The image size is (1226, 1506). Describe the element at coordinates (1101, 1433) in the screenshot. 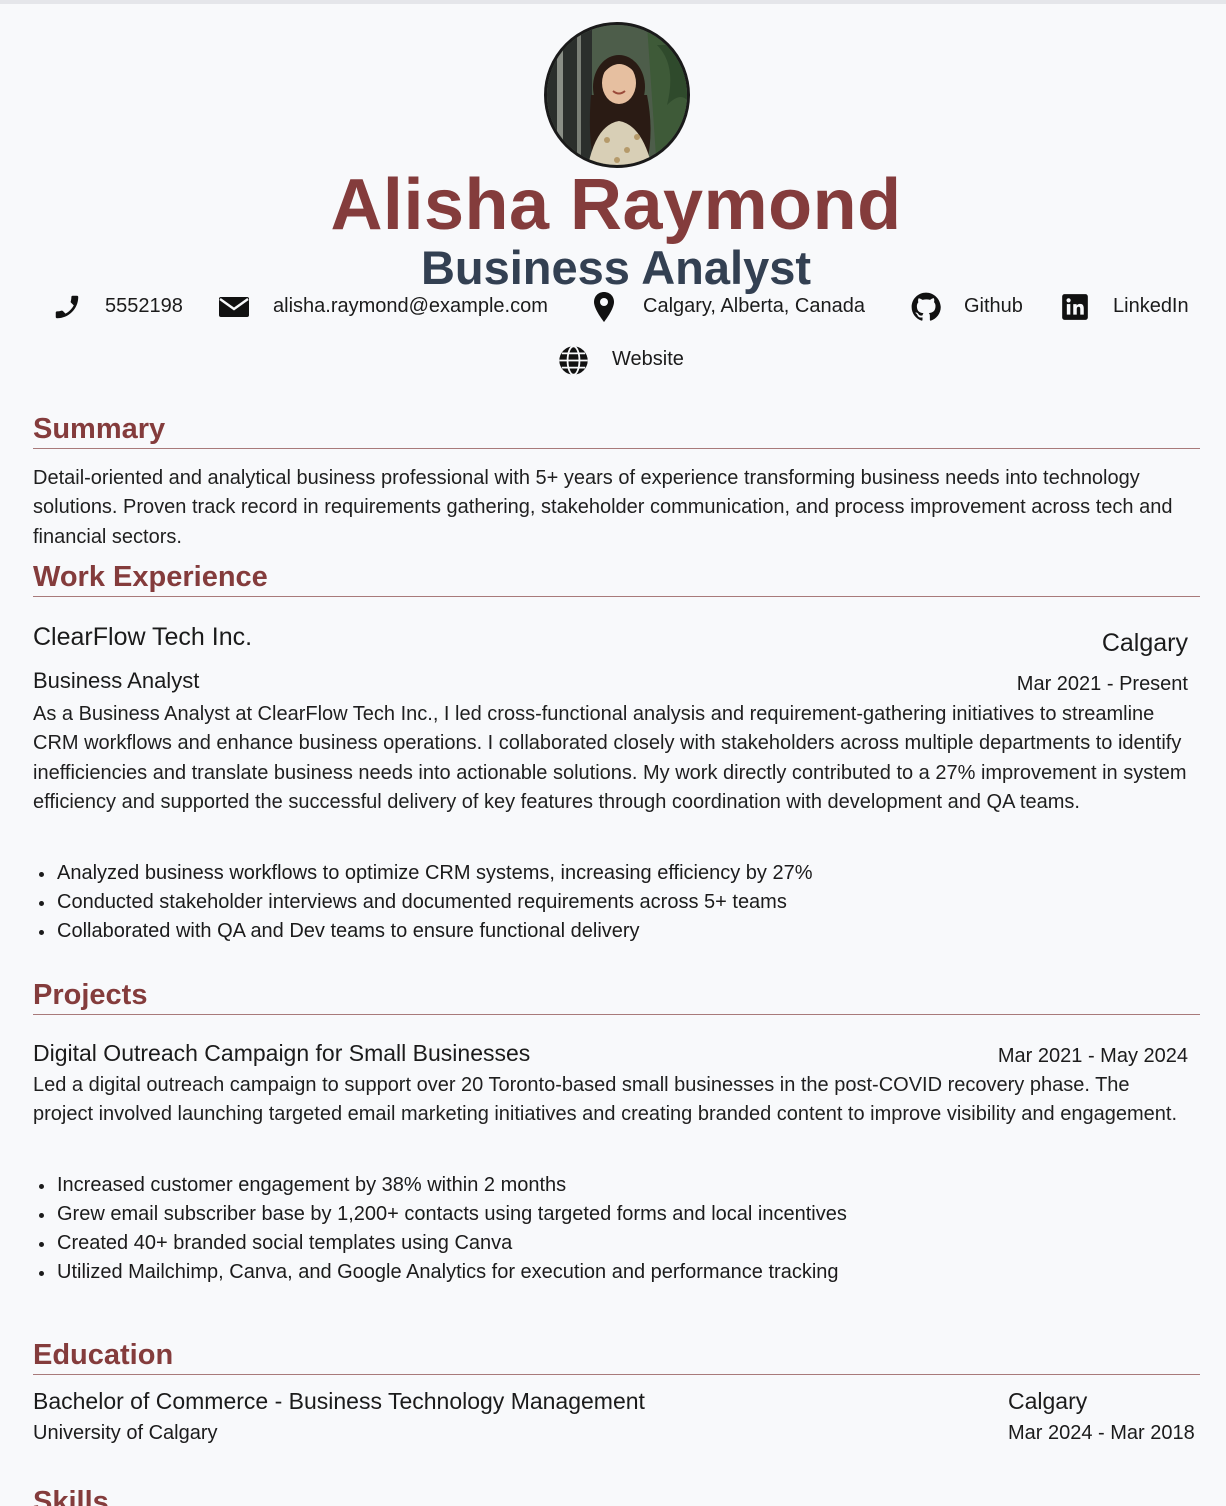

I see `education-dates: Mar 2024 - Mar 2018` at that location.